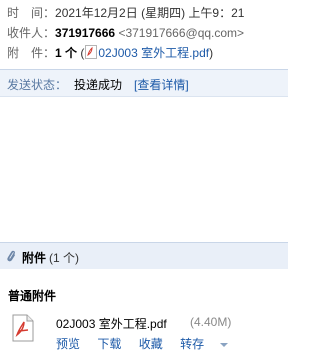 This screenshot has width=320, height=353. What do you see at coordinates (153, 53) in the screenshot?
I see `attachment-file-link: 02J003 室外工程.pdf` at bounding box center [153, 53].